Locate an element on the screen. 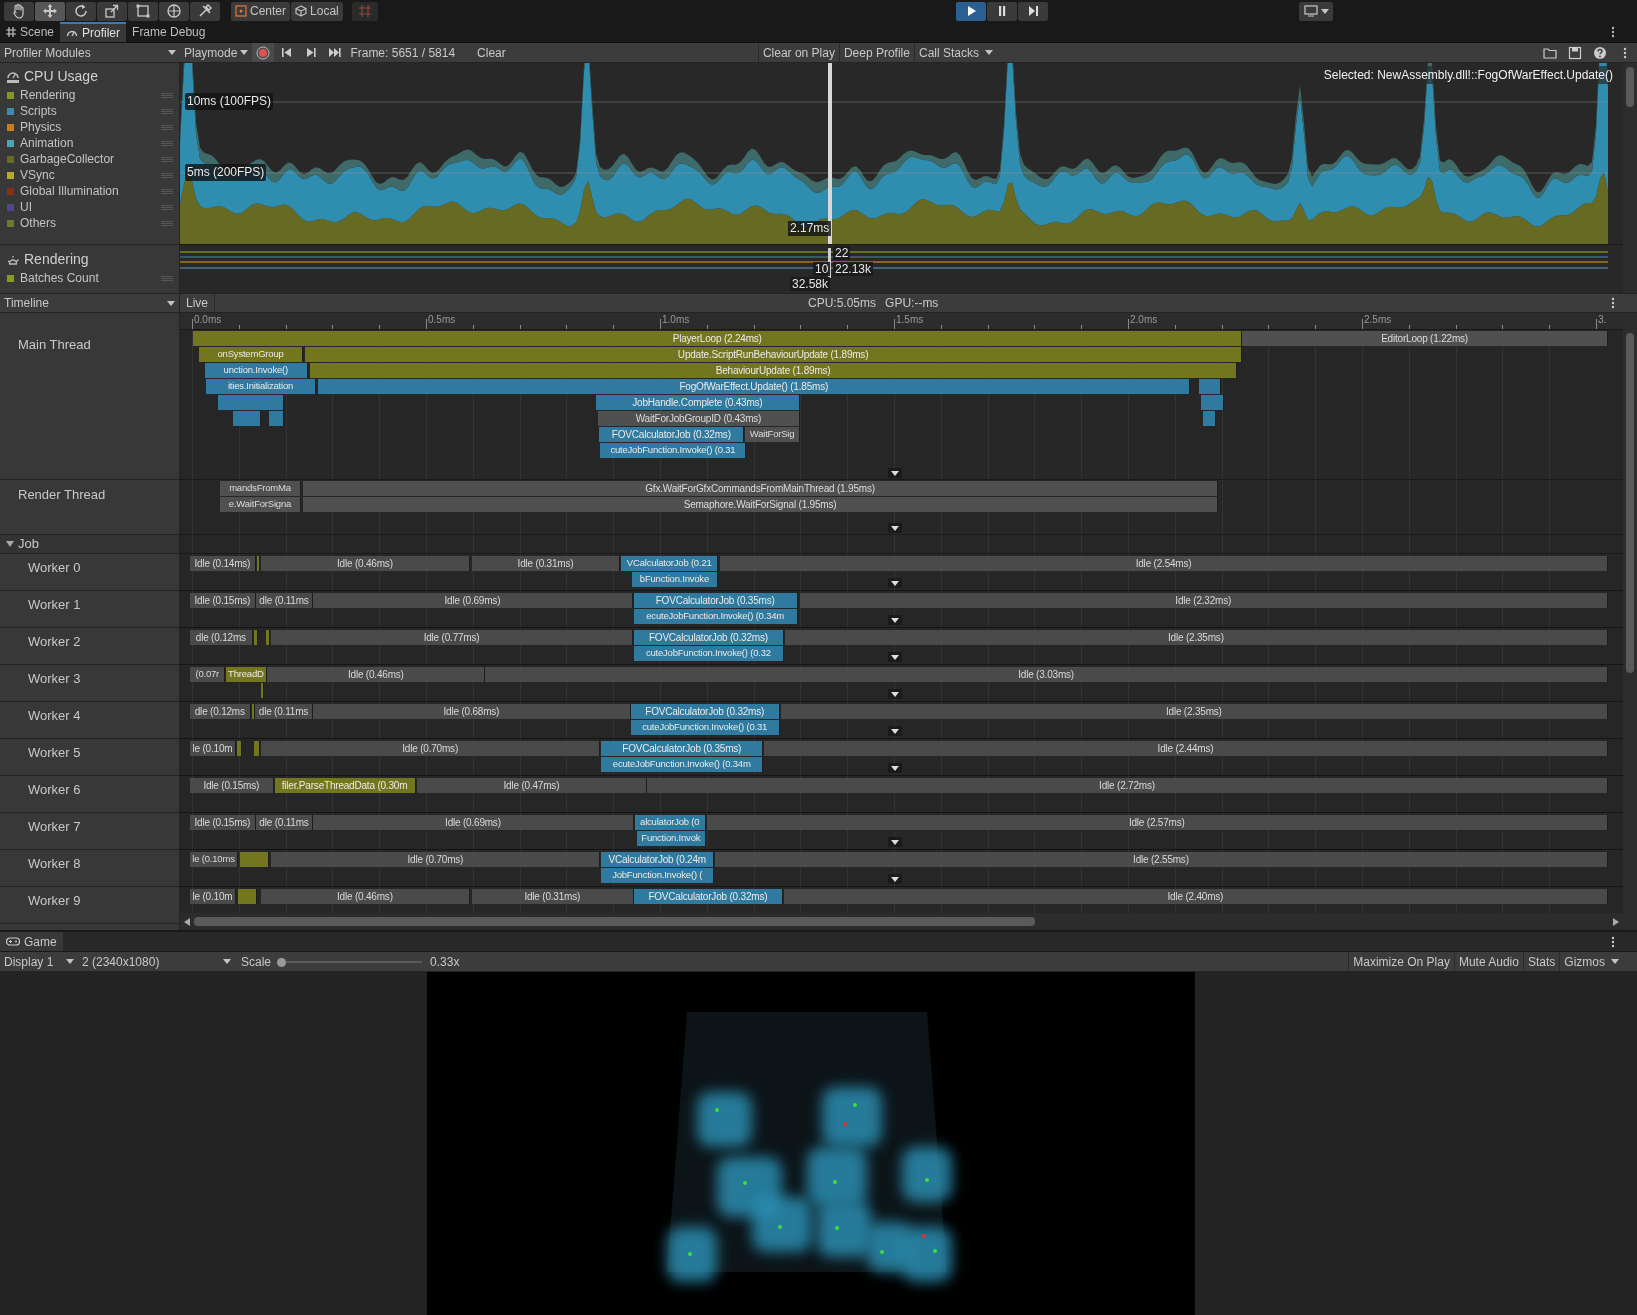 The width and height of the screenshot is (1637, 1315). grid-snap-button is located at coordinates (364, 11).